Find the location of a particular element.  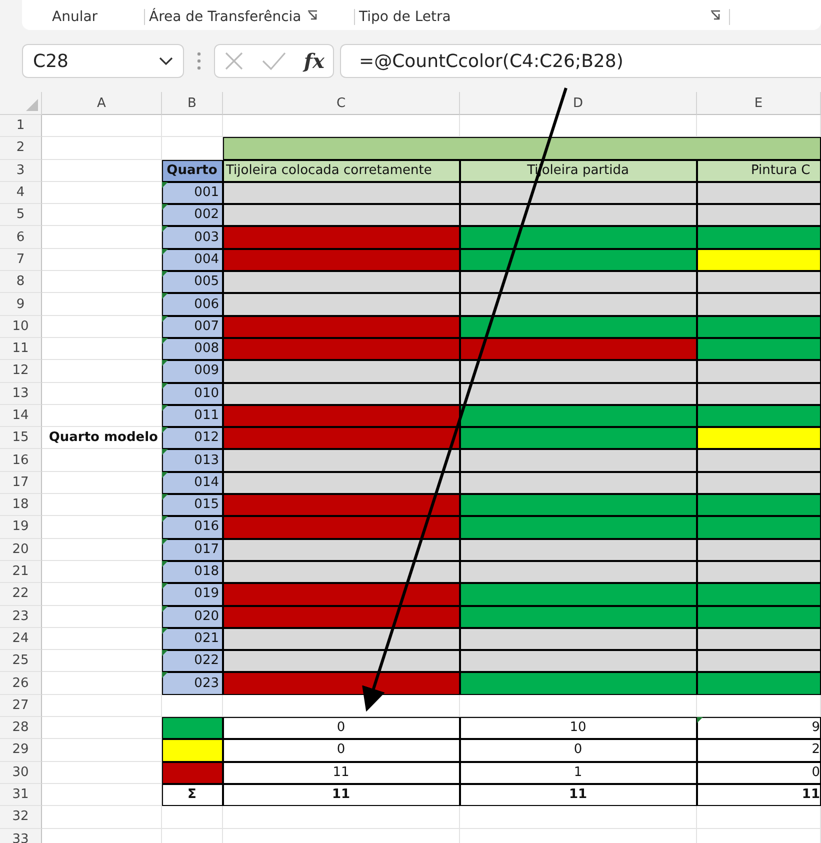

row-number: 8 is located at coordinates (21, 282).